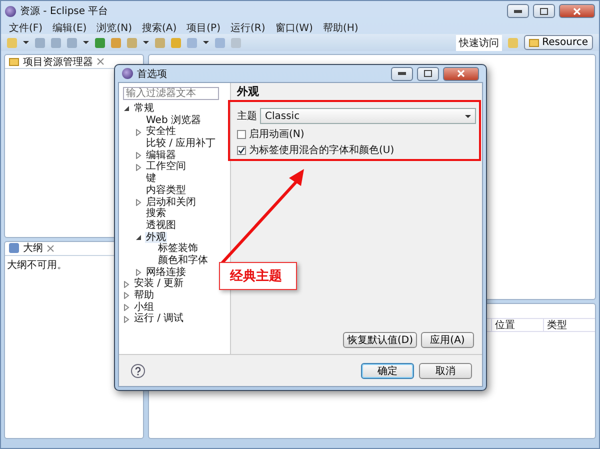 This screenshot has width=600, height=449. I want to click on menu-item: 文件(F), so click(26, 27).